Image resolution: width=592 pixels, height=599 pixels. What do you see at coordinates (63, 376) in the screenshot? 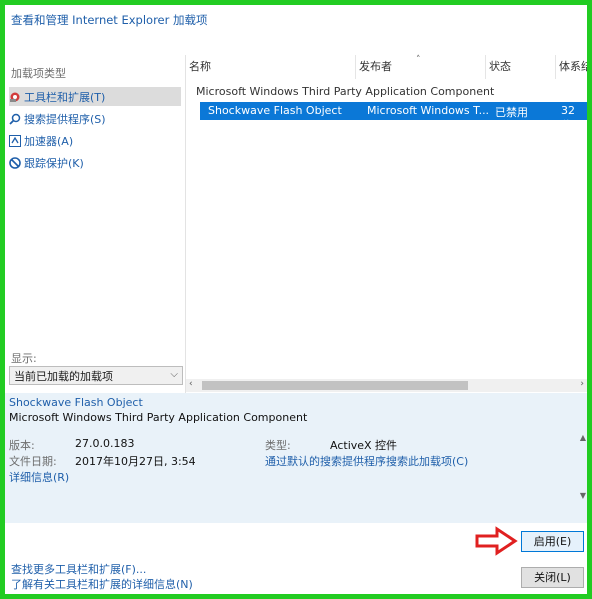
I see `show-filter-value: 当前已加载的加载项` at bounding box center [63, 376].